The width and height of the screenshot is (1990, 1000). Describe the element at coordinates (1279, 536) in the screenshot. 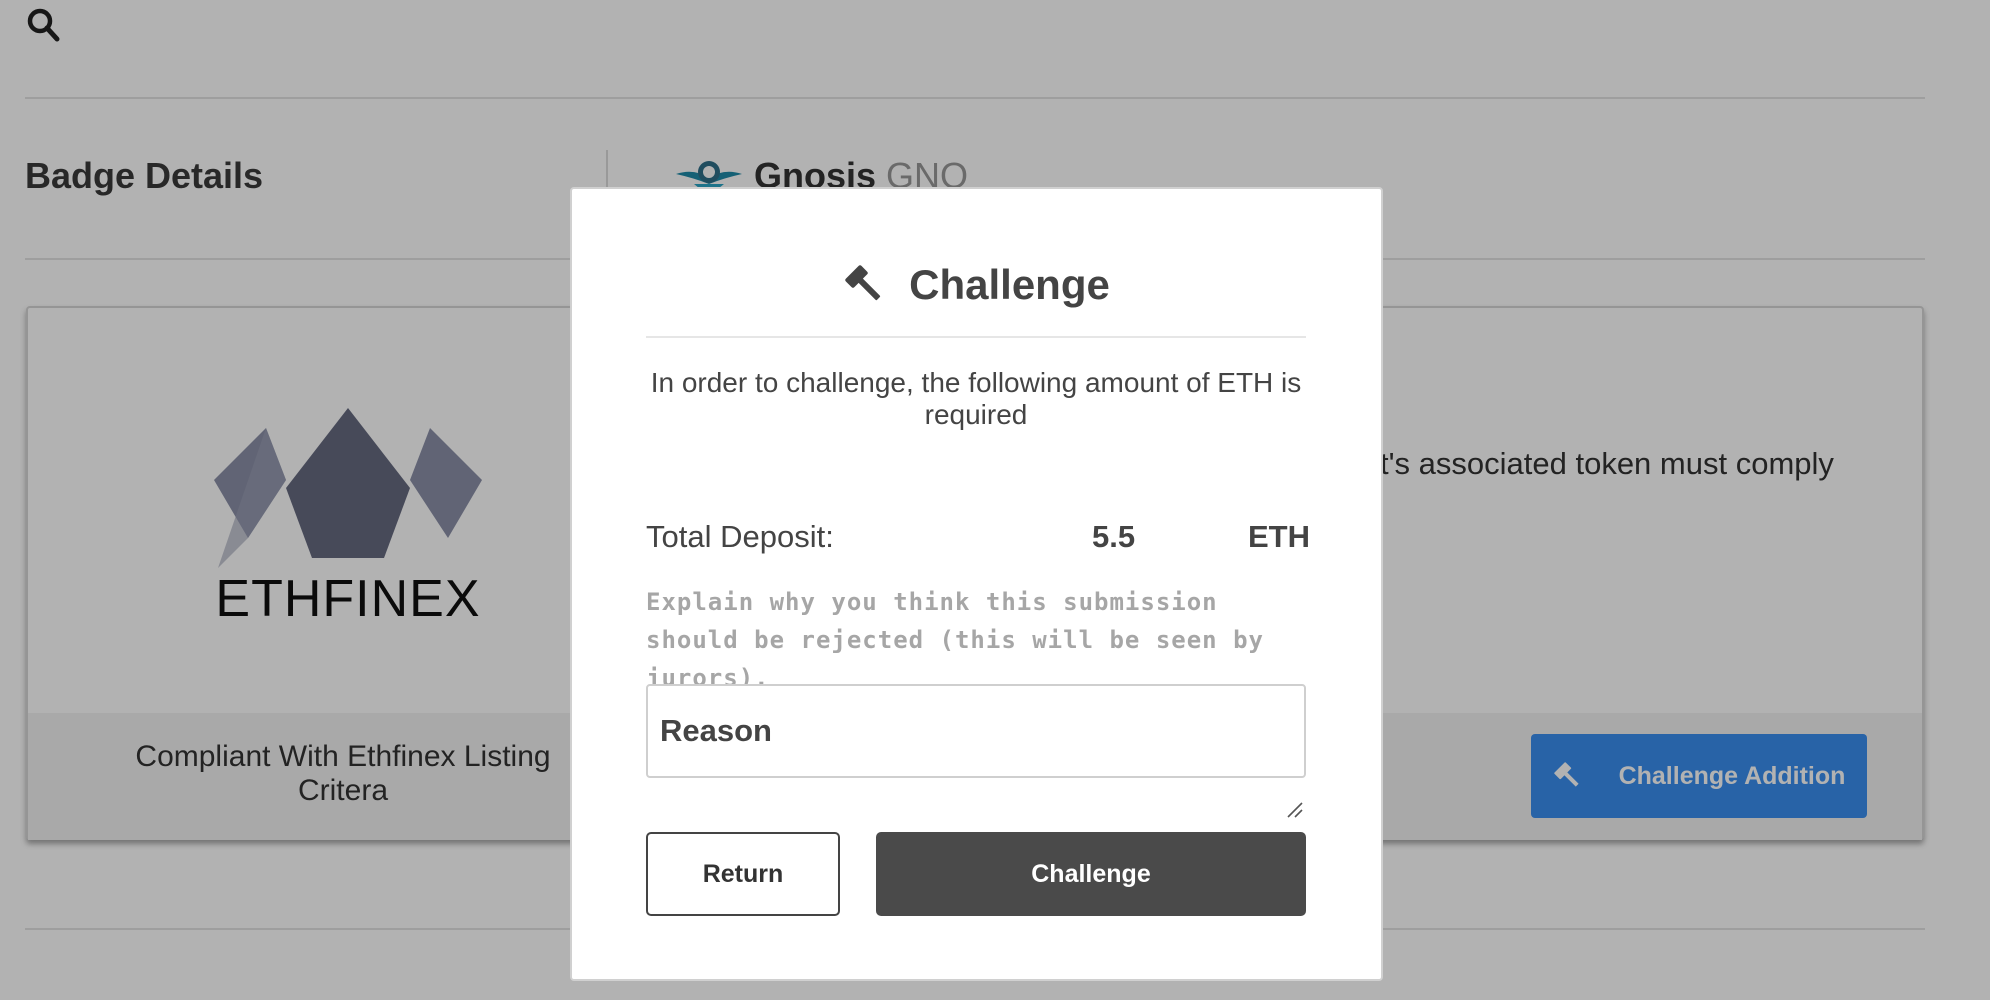

I see `deposit-unit: ETH` at that location.